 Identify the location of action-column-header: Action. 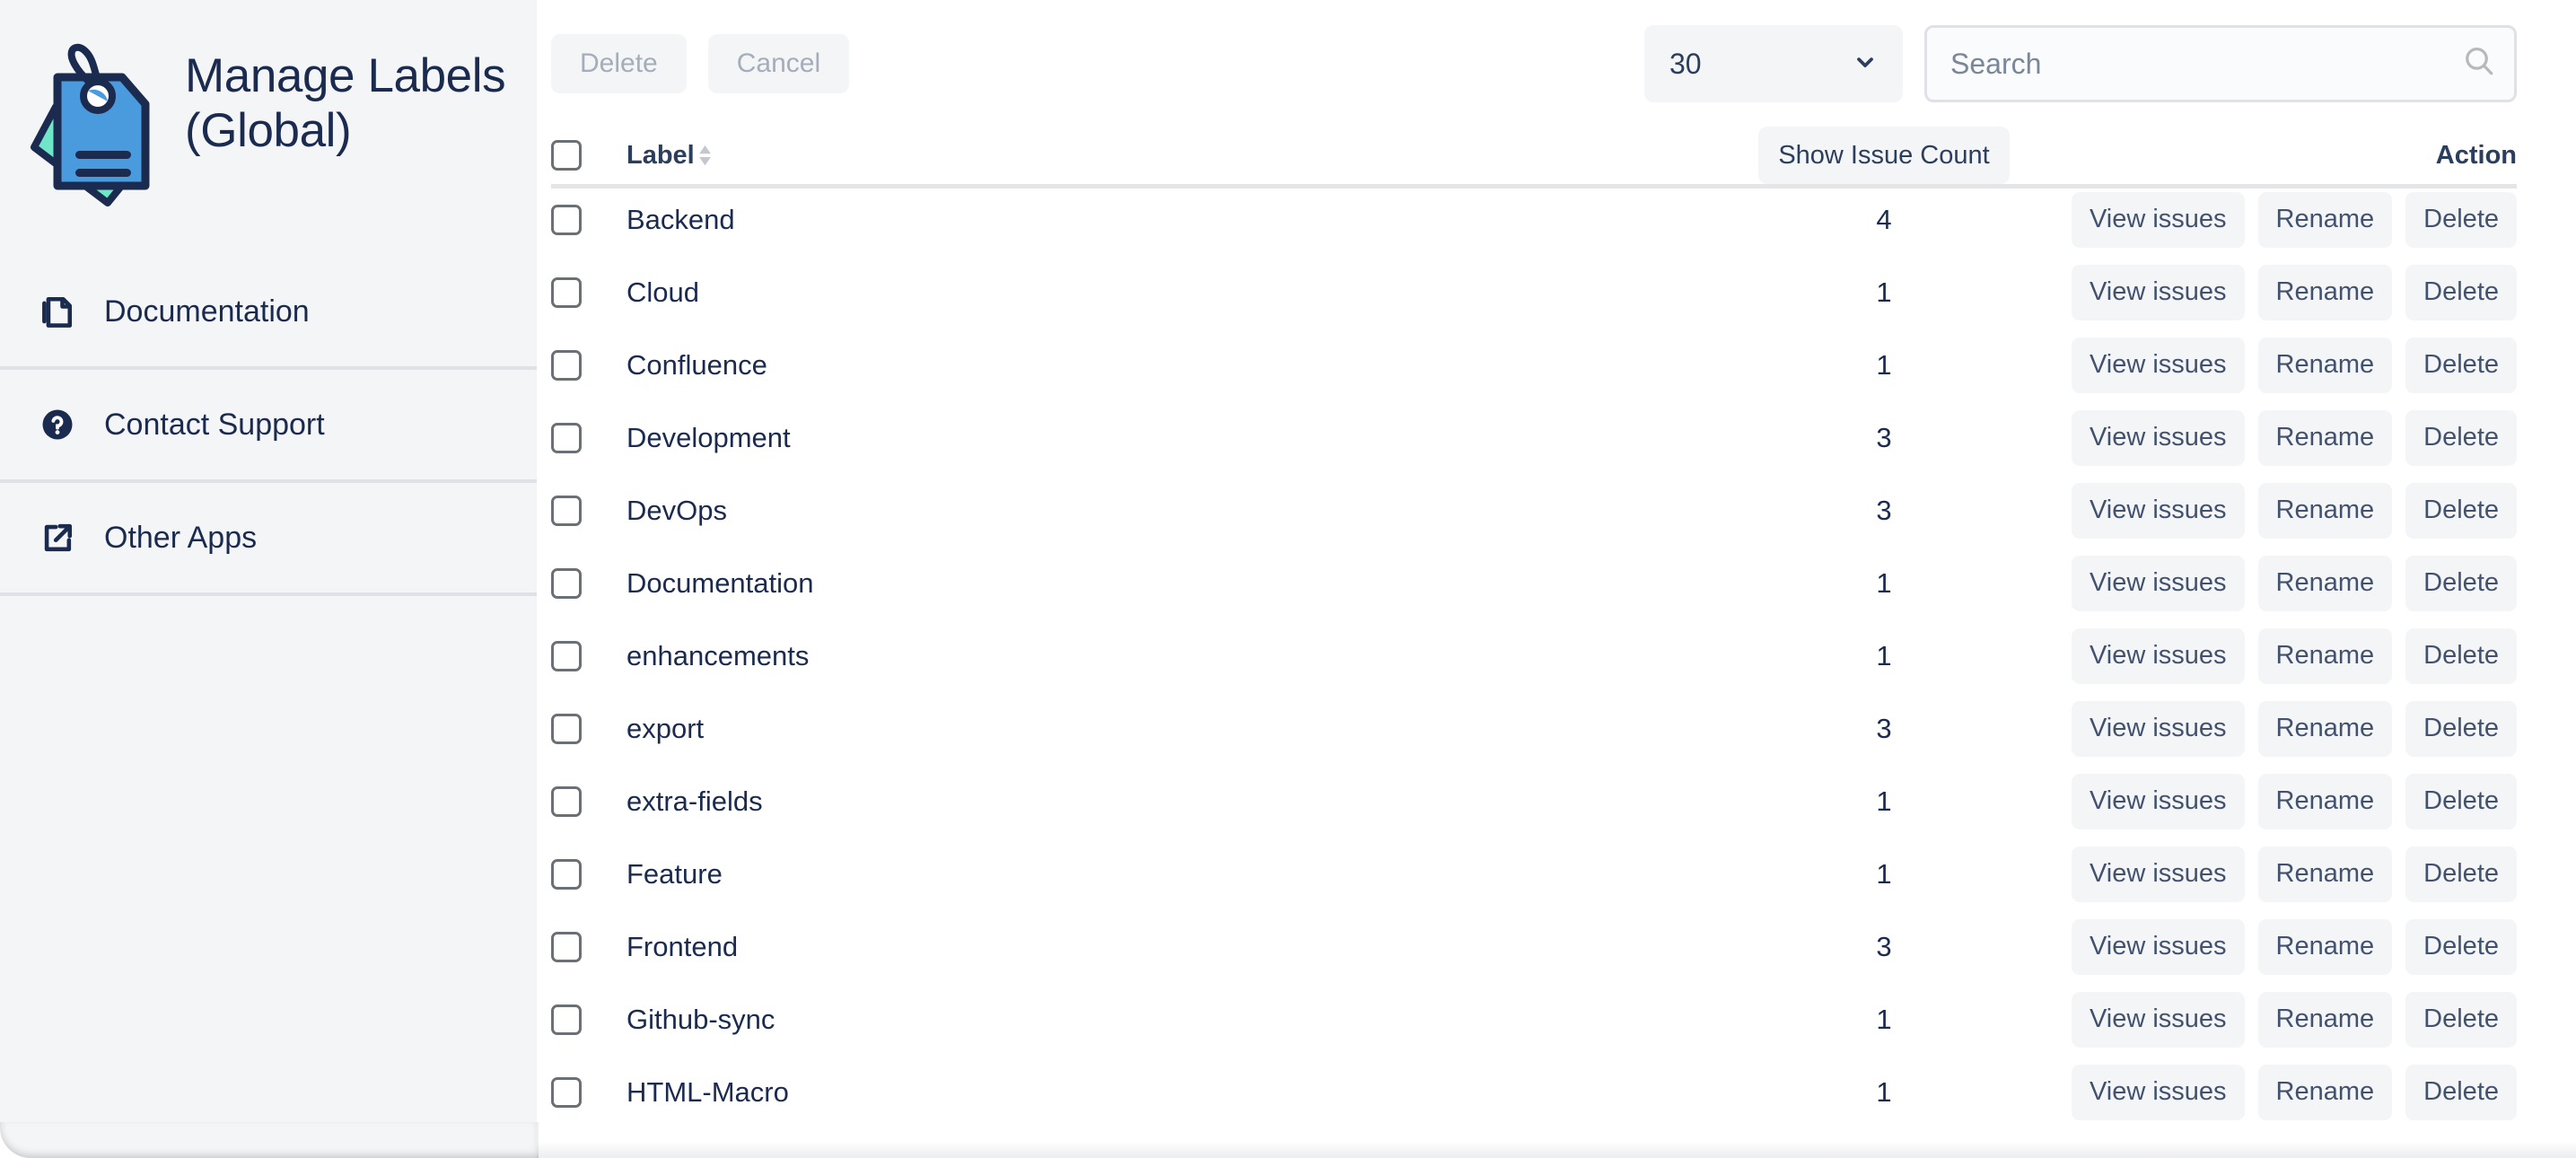
(2274, 156).